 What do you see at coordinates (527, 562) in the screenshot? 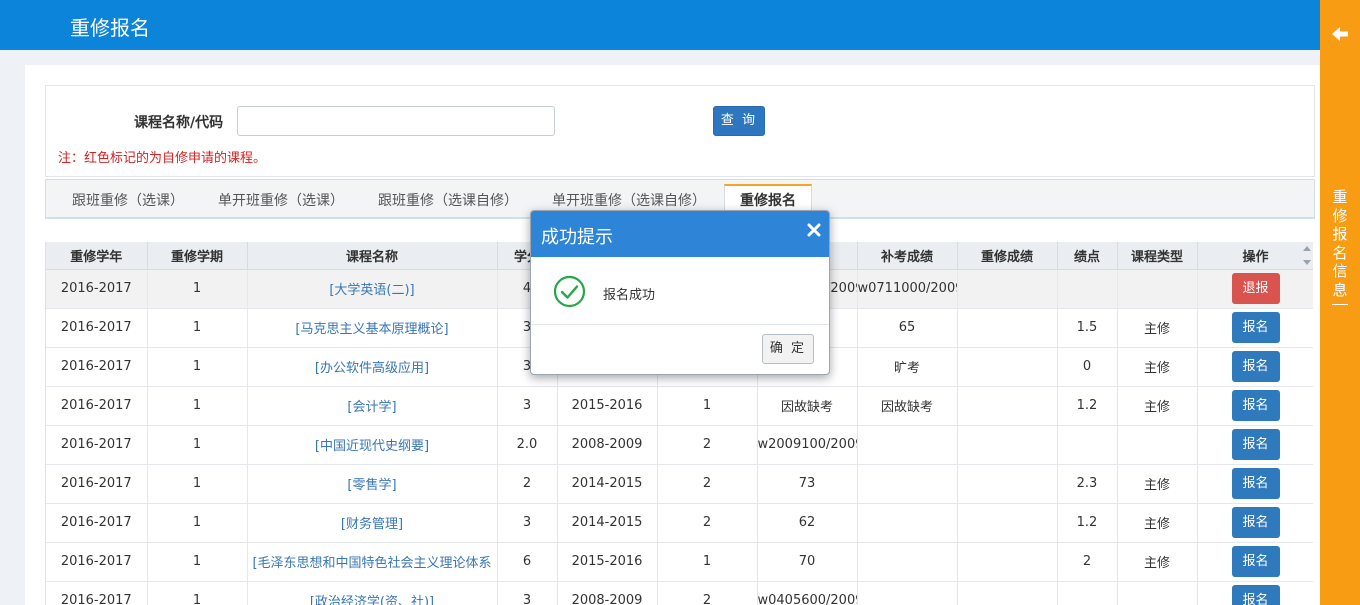
I see `table-cell: 6` at bounding box center [527, 562].